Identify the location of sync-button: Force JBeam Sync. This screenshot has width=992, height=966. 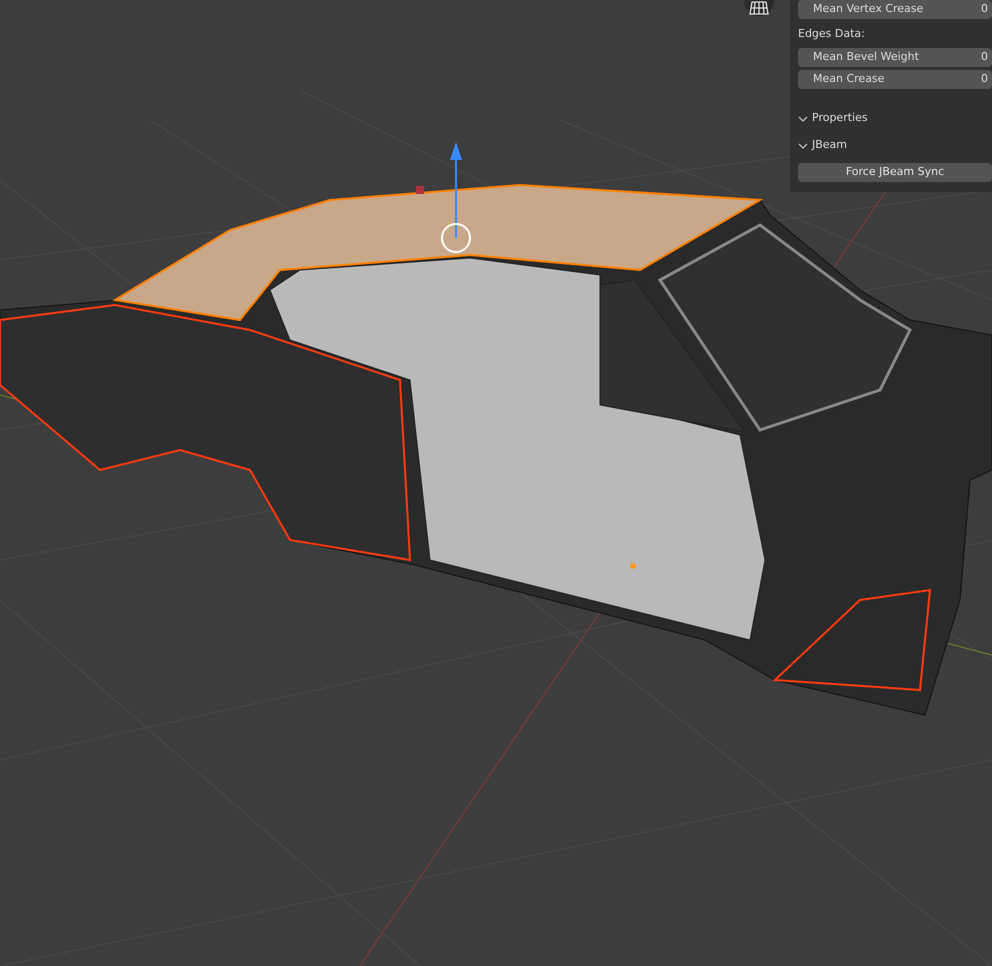
(895, 172).